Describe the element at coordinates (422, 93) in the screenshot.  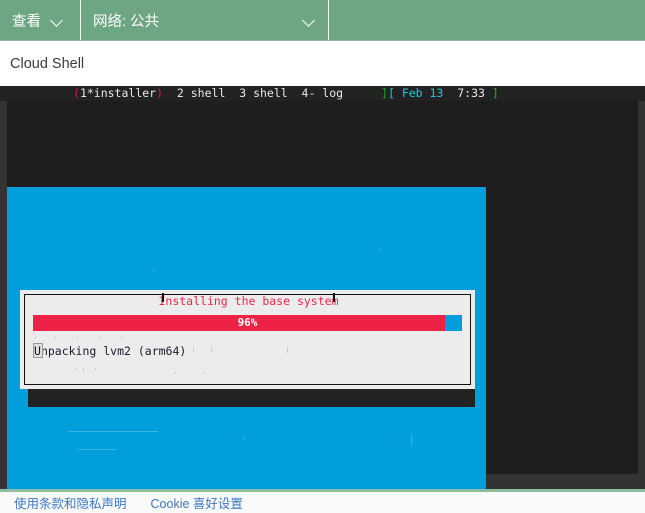
I see `tmux-date: Feb 13` at that location.